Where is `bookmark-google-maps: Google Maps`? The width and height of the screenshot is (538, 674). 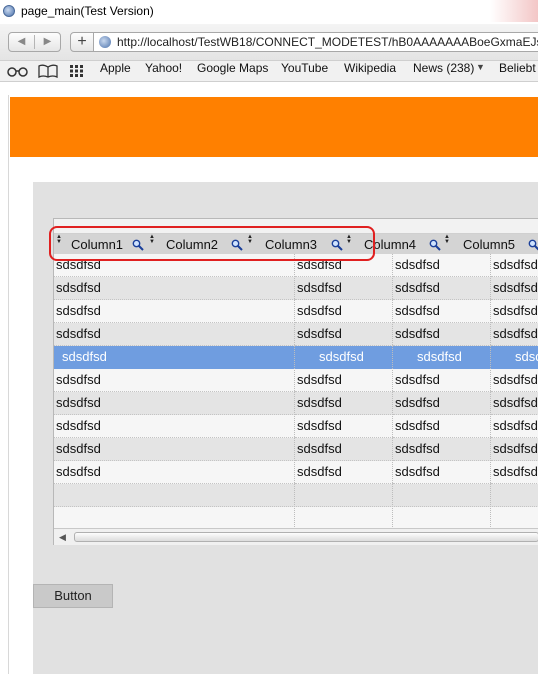
bookmark-google-maps: Google Maps is located at coordinates (232, 68).